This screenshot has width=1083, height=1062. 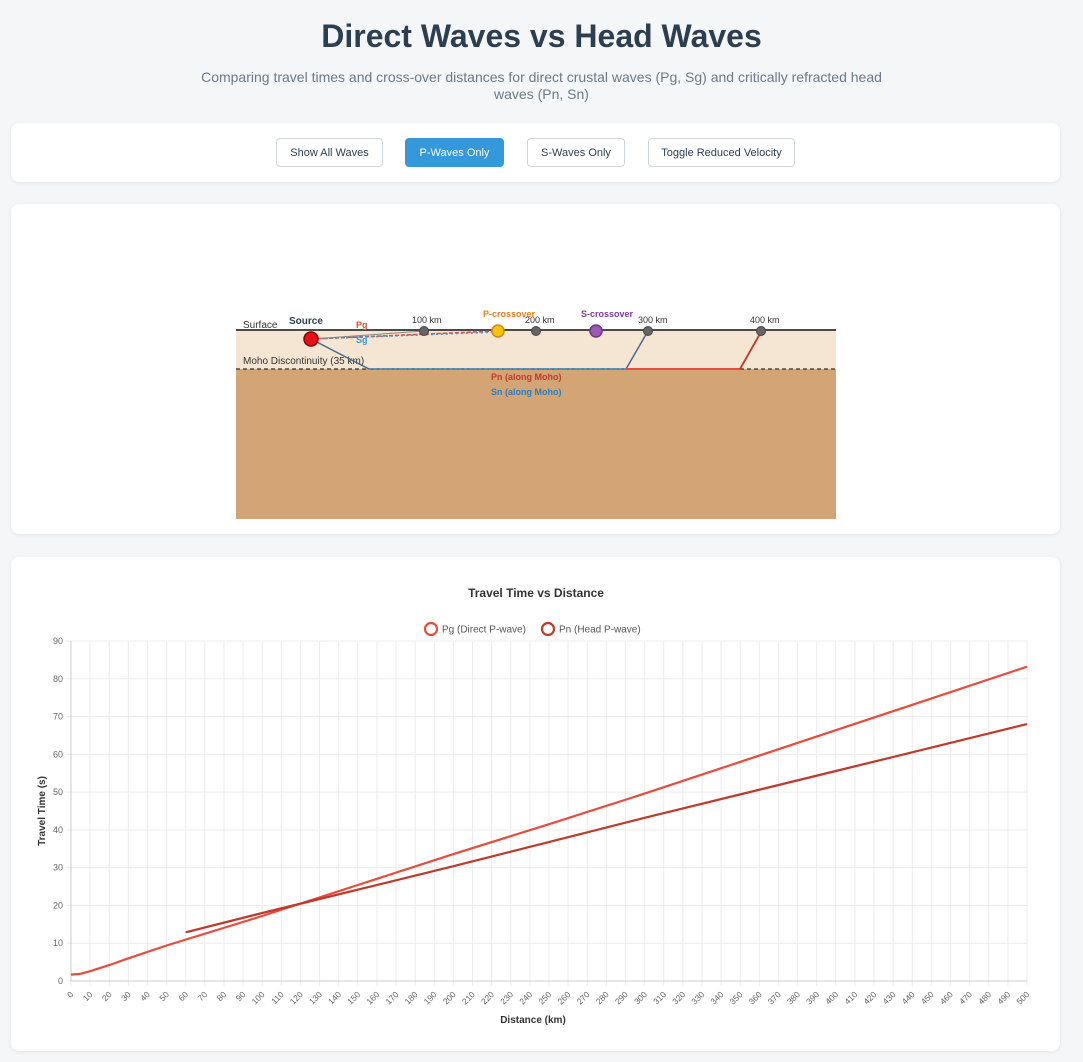 I want to click on x-tick-label: 280, so click(x=602, y=997).